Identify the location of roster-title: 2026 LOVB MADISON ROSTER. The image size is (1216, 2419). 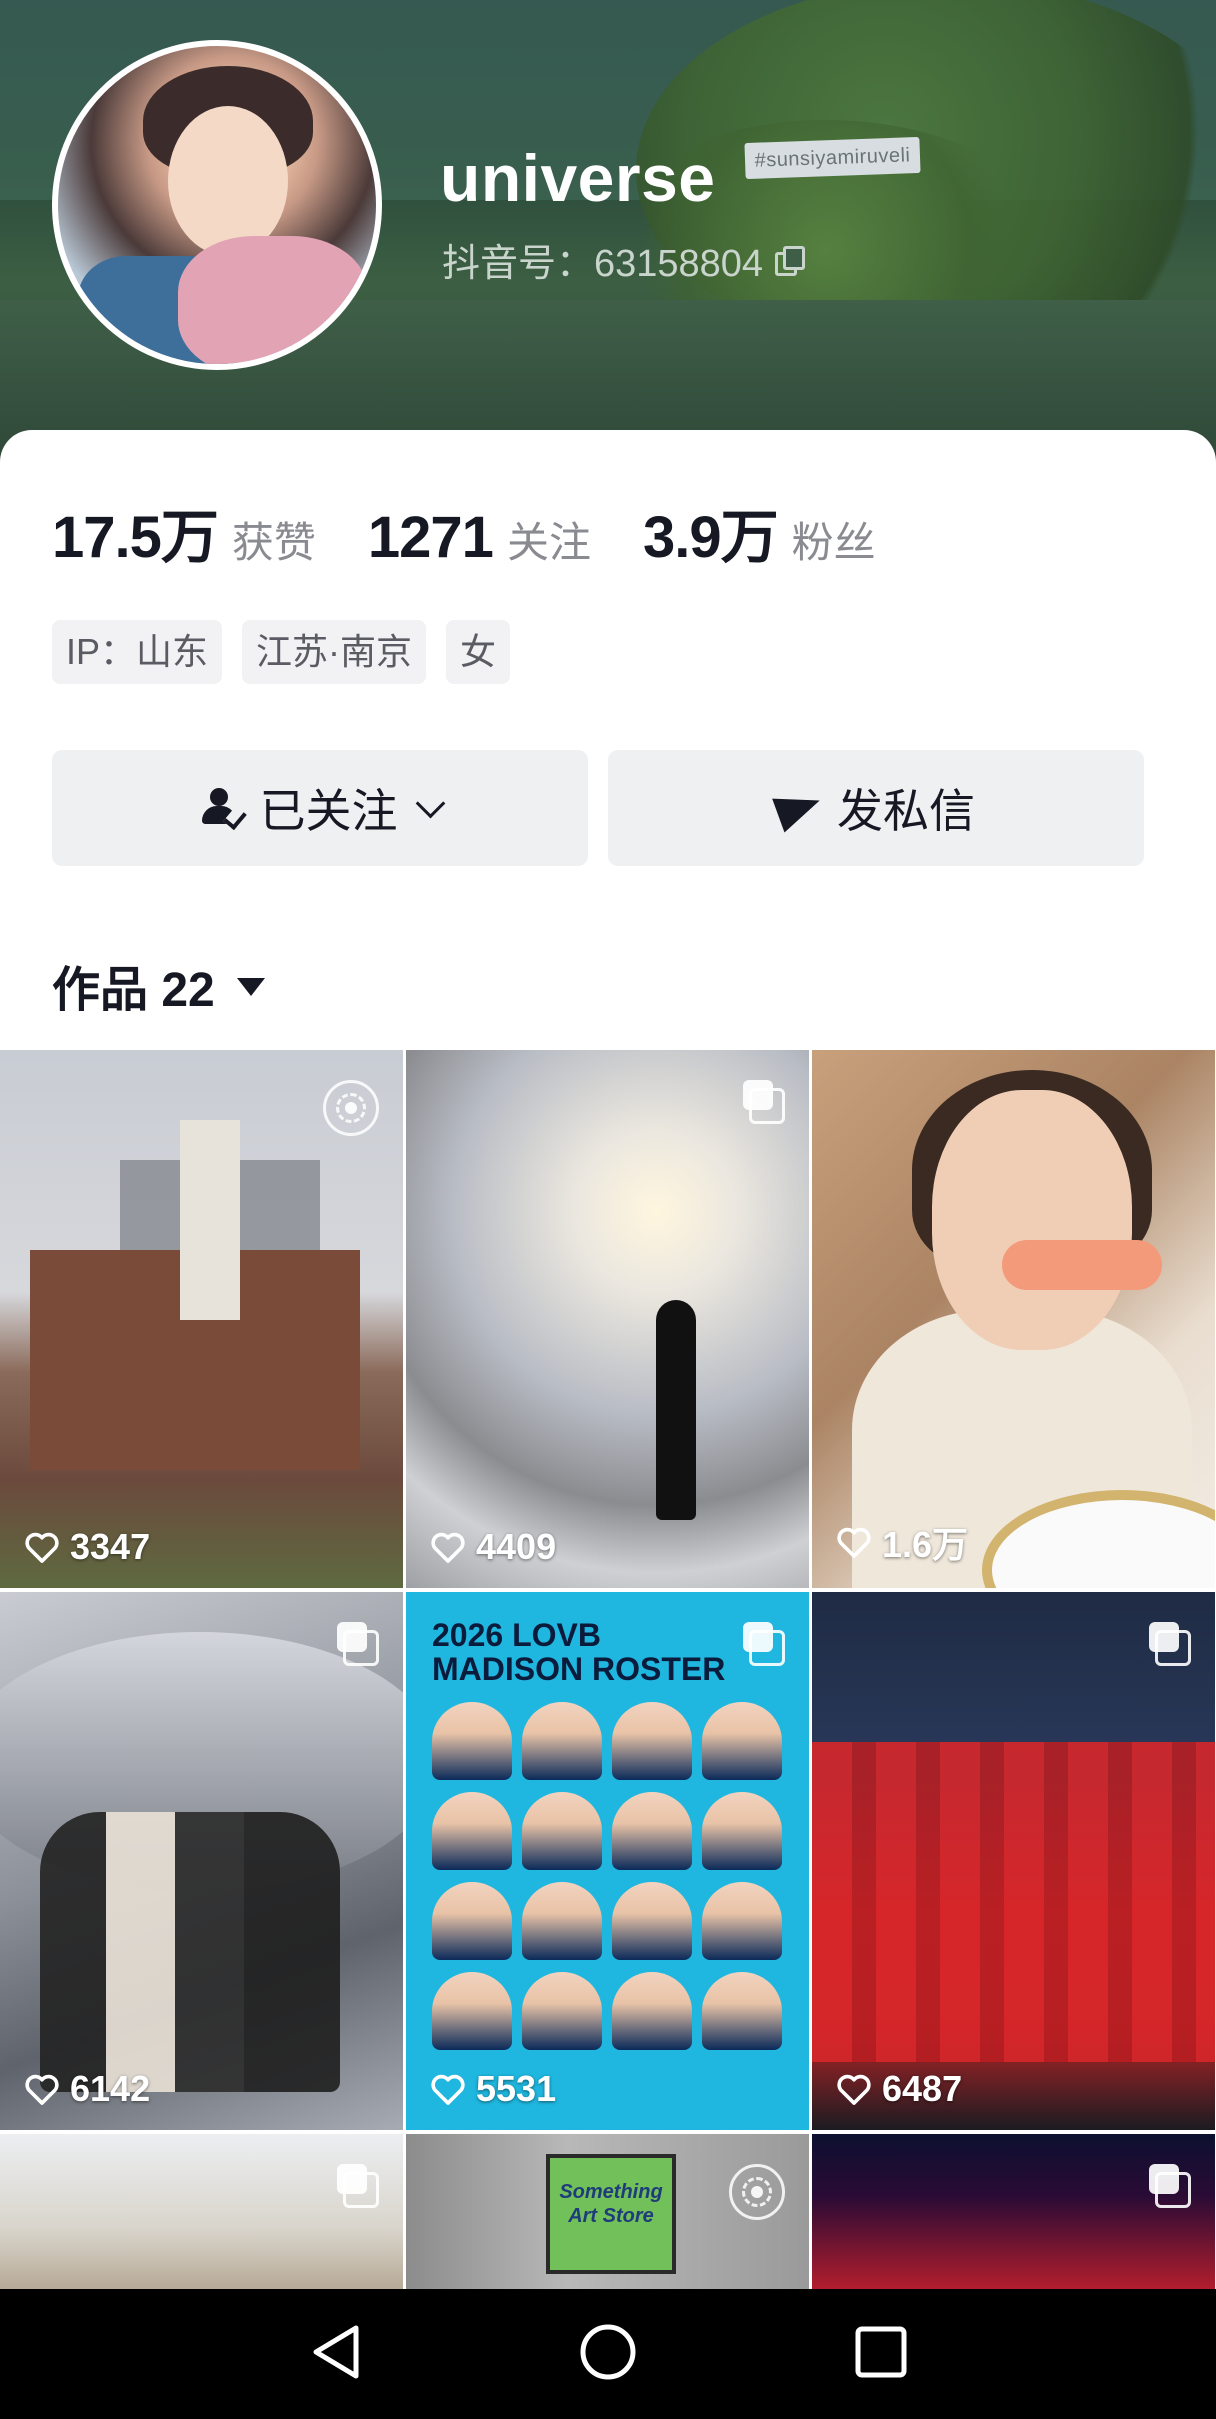
(578, 1652).